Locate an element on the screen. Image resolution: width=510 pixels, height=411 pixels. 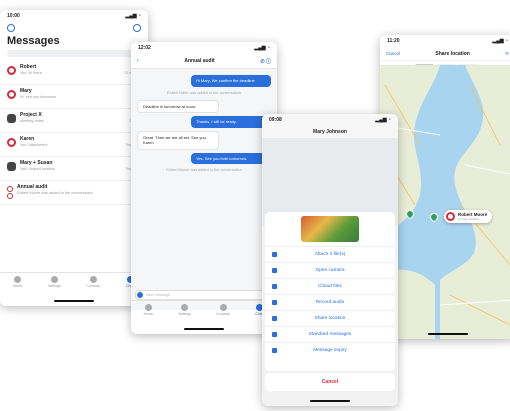
page-title: Messages is located at coordinates (33, 41).